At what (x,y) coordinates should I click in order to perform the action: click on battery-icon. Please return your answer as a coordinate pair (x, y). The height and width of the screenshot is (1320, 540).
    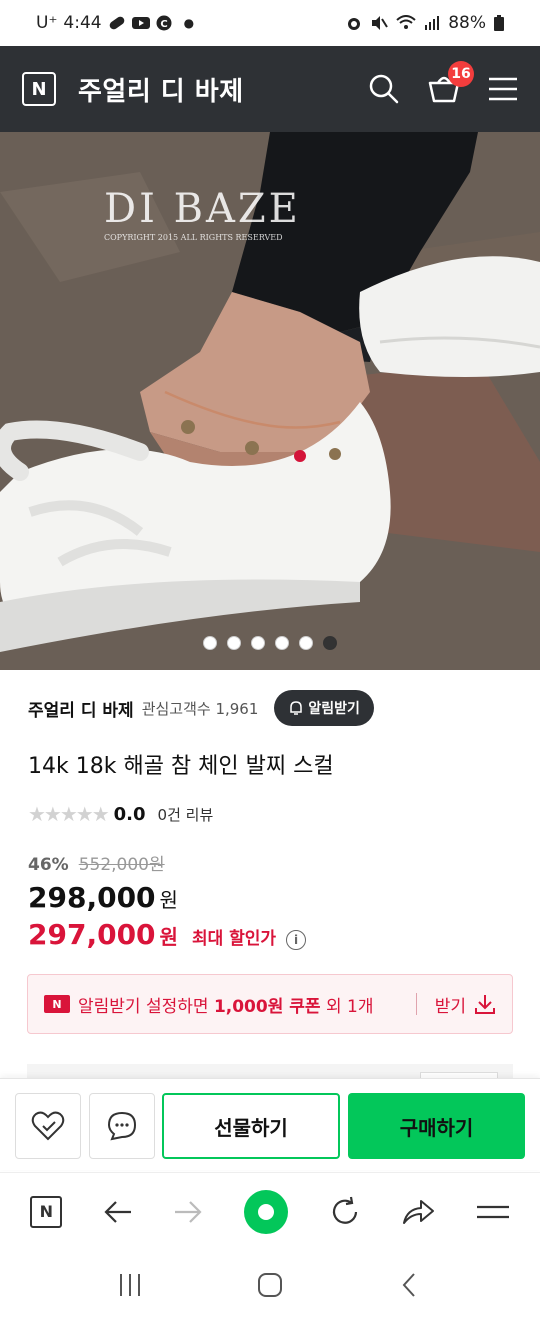
    Looking at the image, I should click on (499, 23).